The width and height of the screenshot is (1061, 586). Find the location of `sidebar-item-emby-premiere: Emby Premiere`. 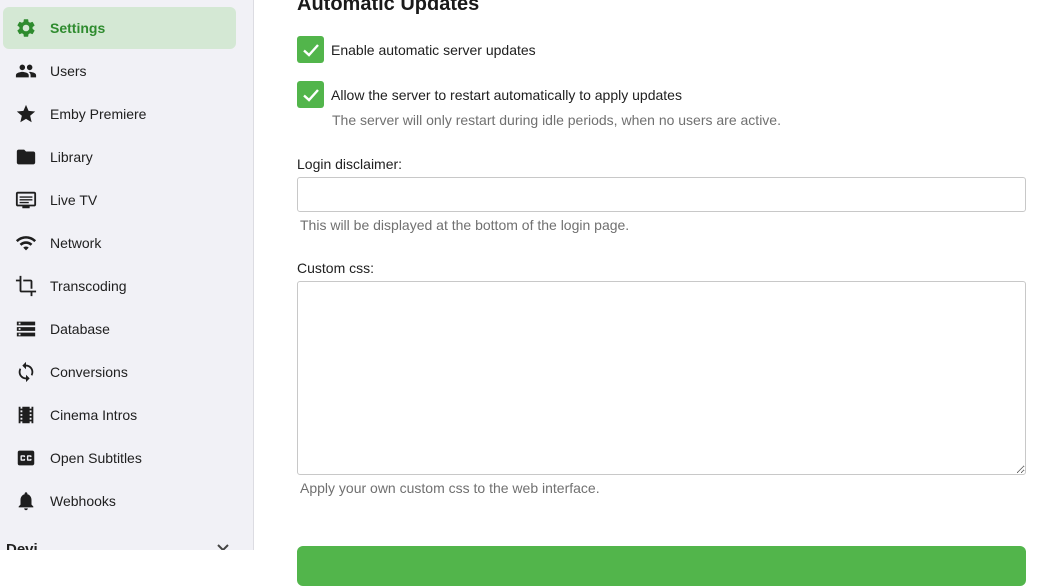

sidebar-item-emby-premiere: Emby Premiere is located at coordinates (119, 114).